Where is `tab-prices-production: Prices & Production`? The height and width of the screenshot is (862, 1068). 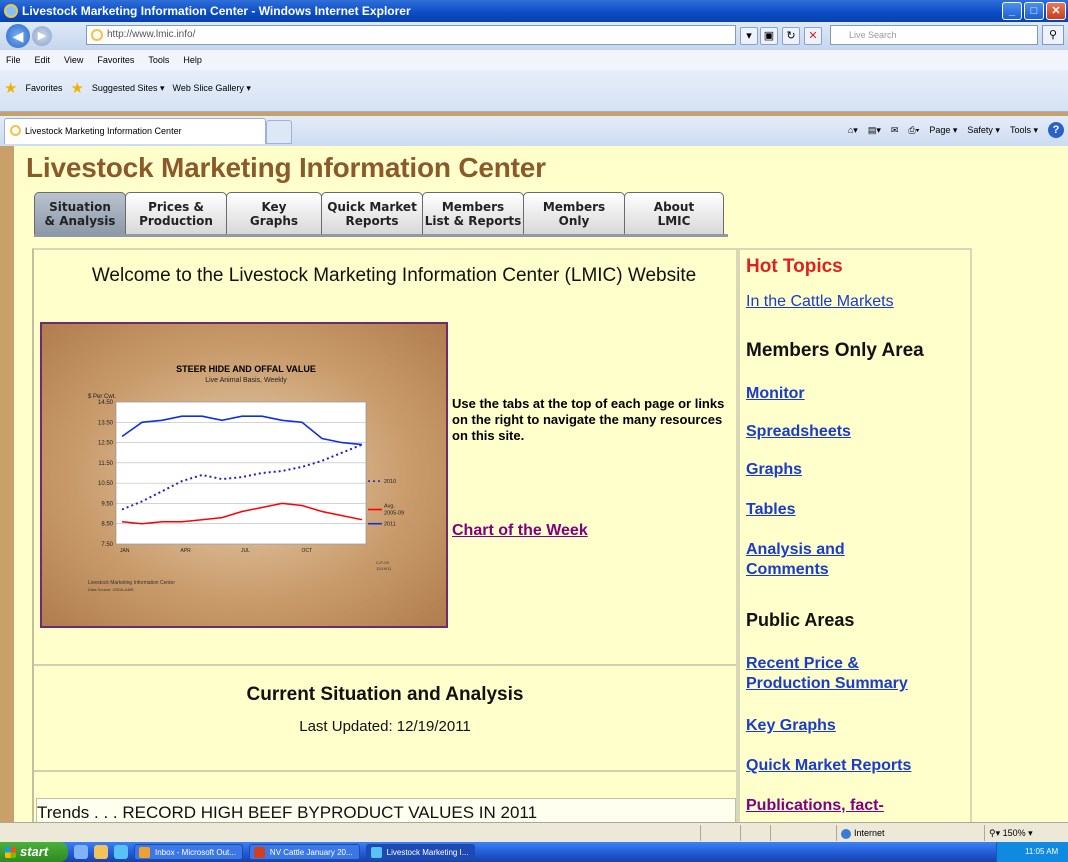 tab-prices-production: Prices & Production is located at coordinates (176, 213).